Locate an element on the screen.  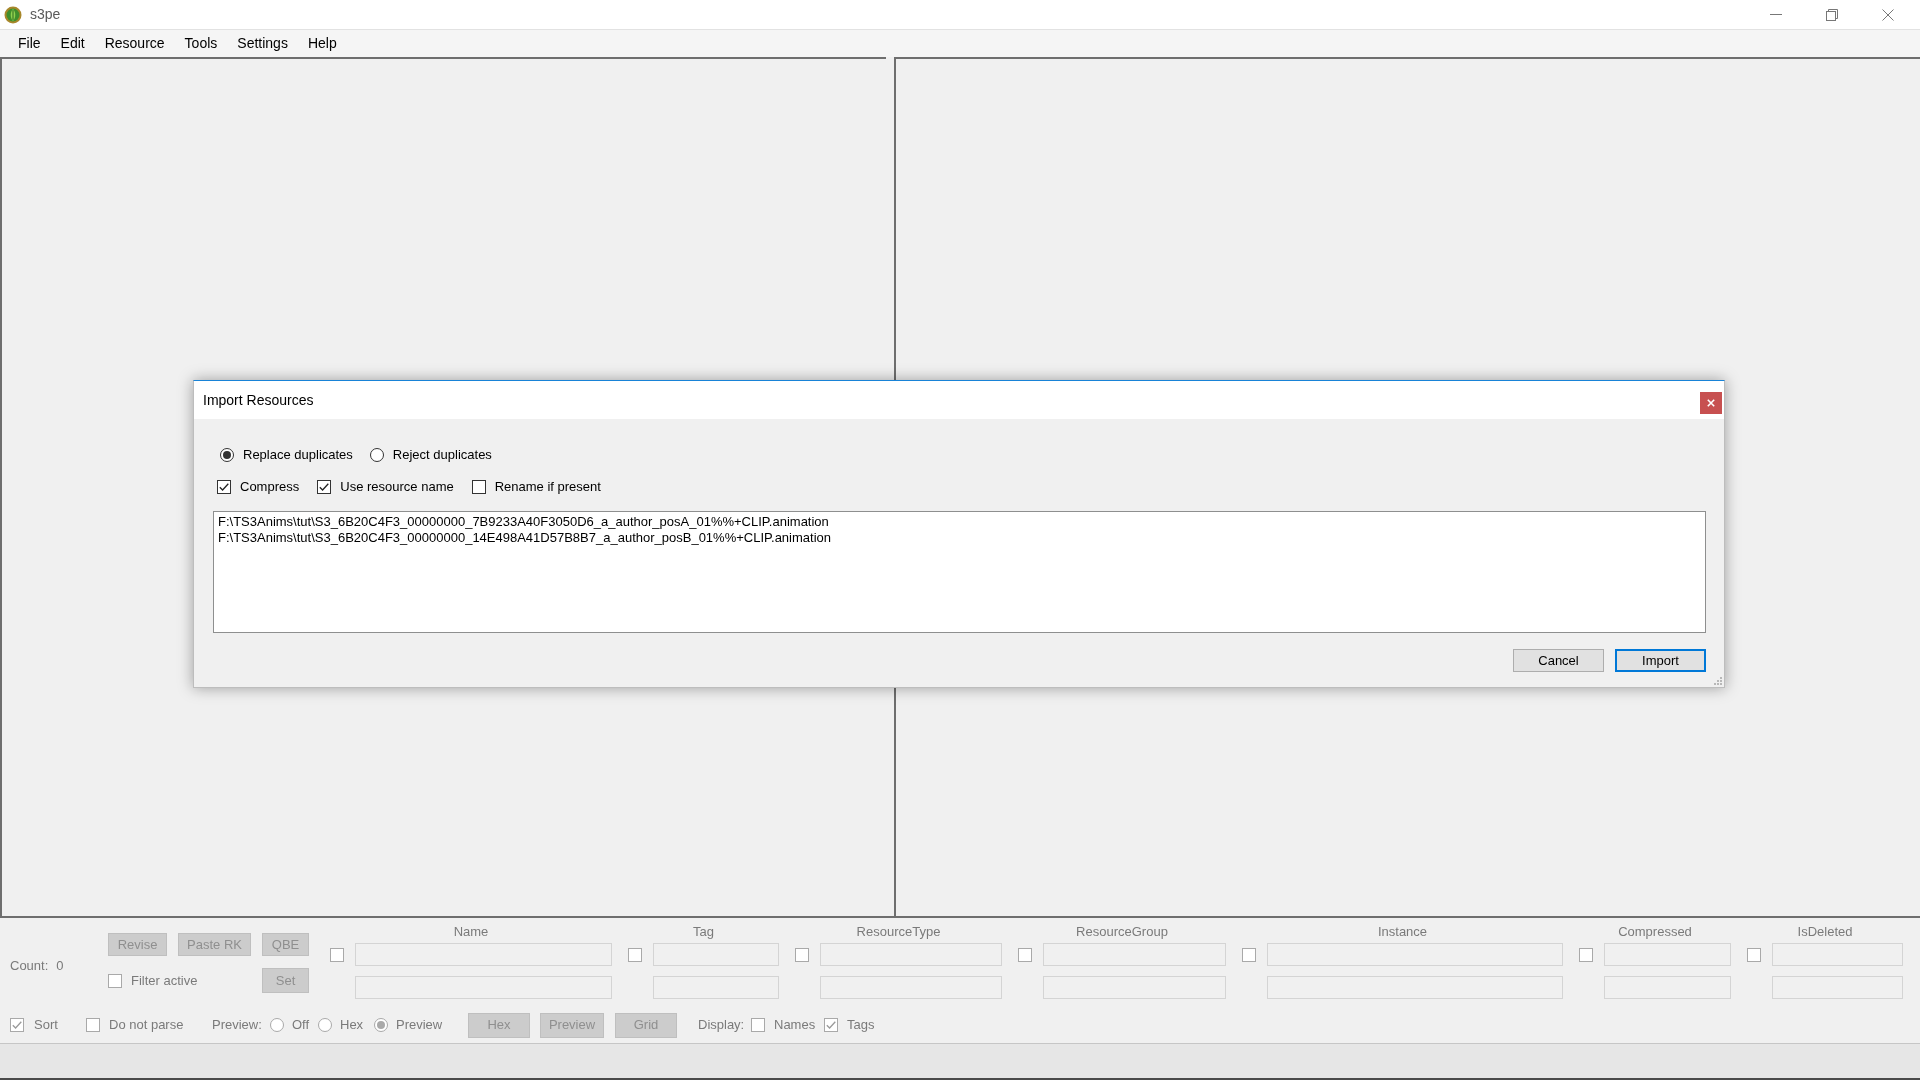
window-title: s3pe is located at coordinates (45, 14).